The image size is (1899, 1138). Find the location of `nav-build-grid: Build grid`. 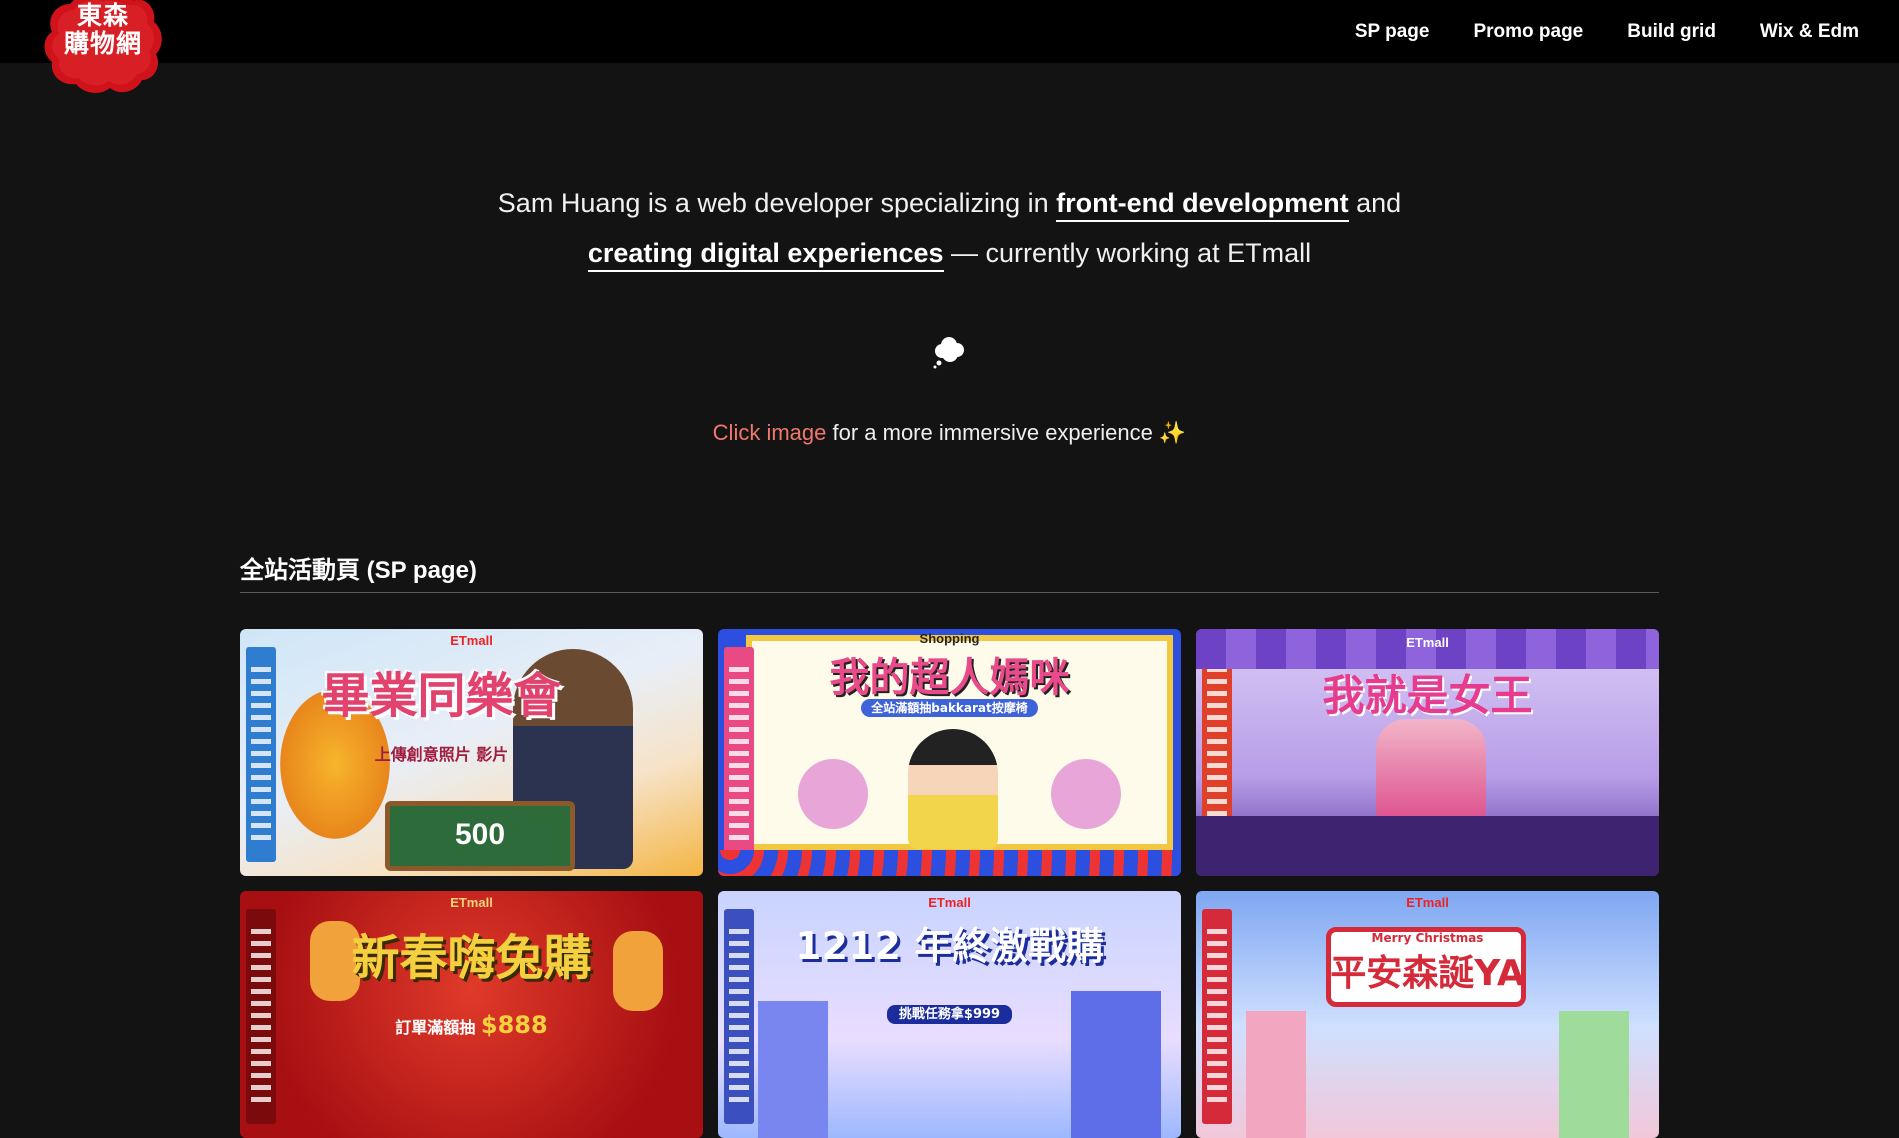

nav-build-grid: Build grid is located at coordinates (1671, 32).